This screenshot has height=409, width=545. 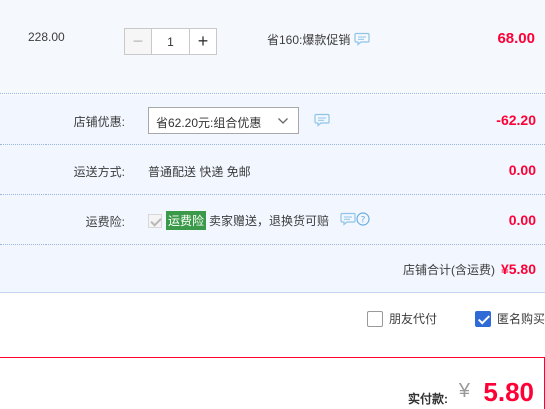 What do you see at coordinates (483, 318) in the screenshot?
I see `anonymous-buy-checkbox` at bounding box center [483, 318].